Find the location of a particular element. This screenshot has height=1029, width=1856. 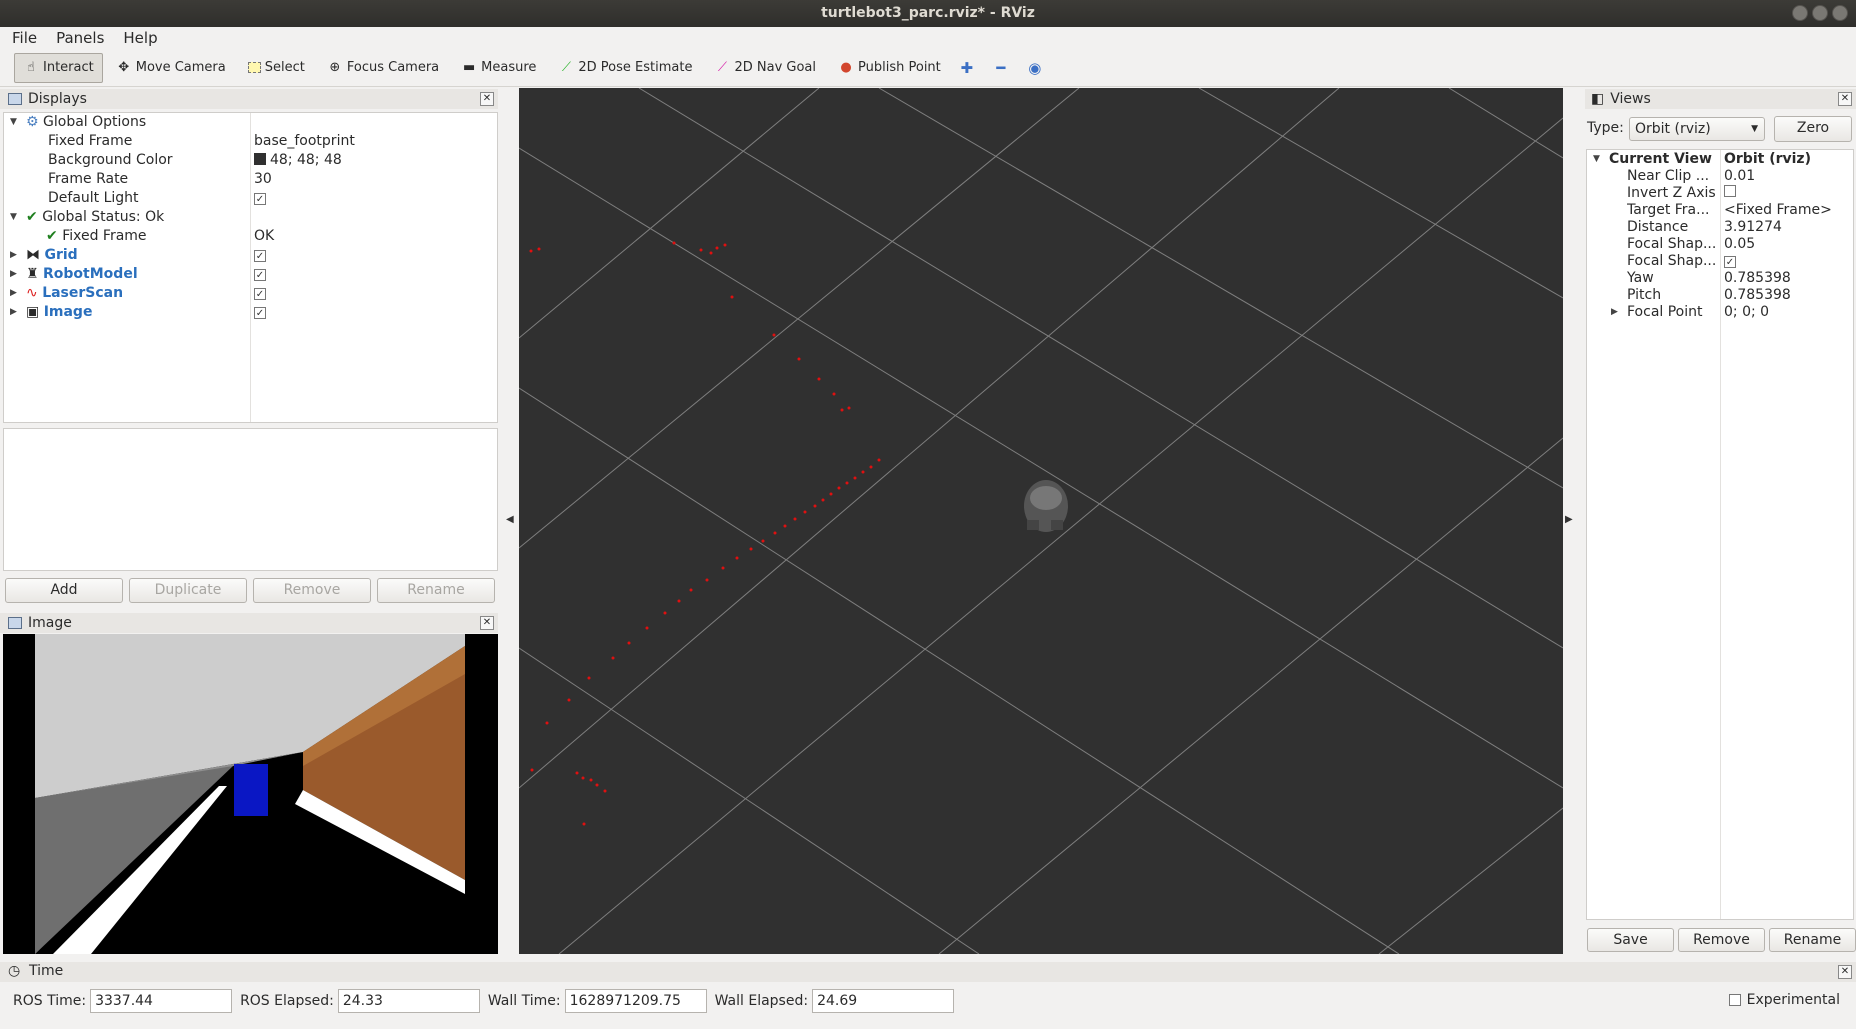

views-buttons: Save Remove Rename is located at coordinates (1721, 940).